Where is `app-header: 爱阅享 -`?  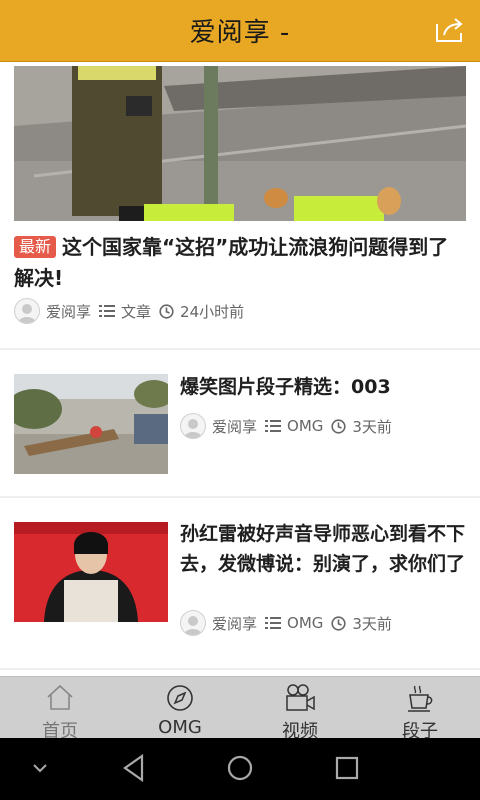
app-header: 爱阅享 - is located at coordinates (240, 31).